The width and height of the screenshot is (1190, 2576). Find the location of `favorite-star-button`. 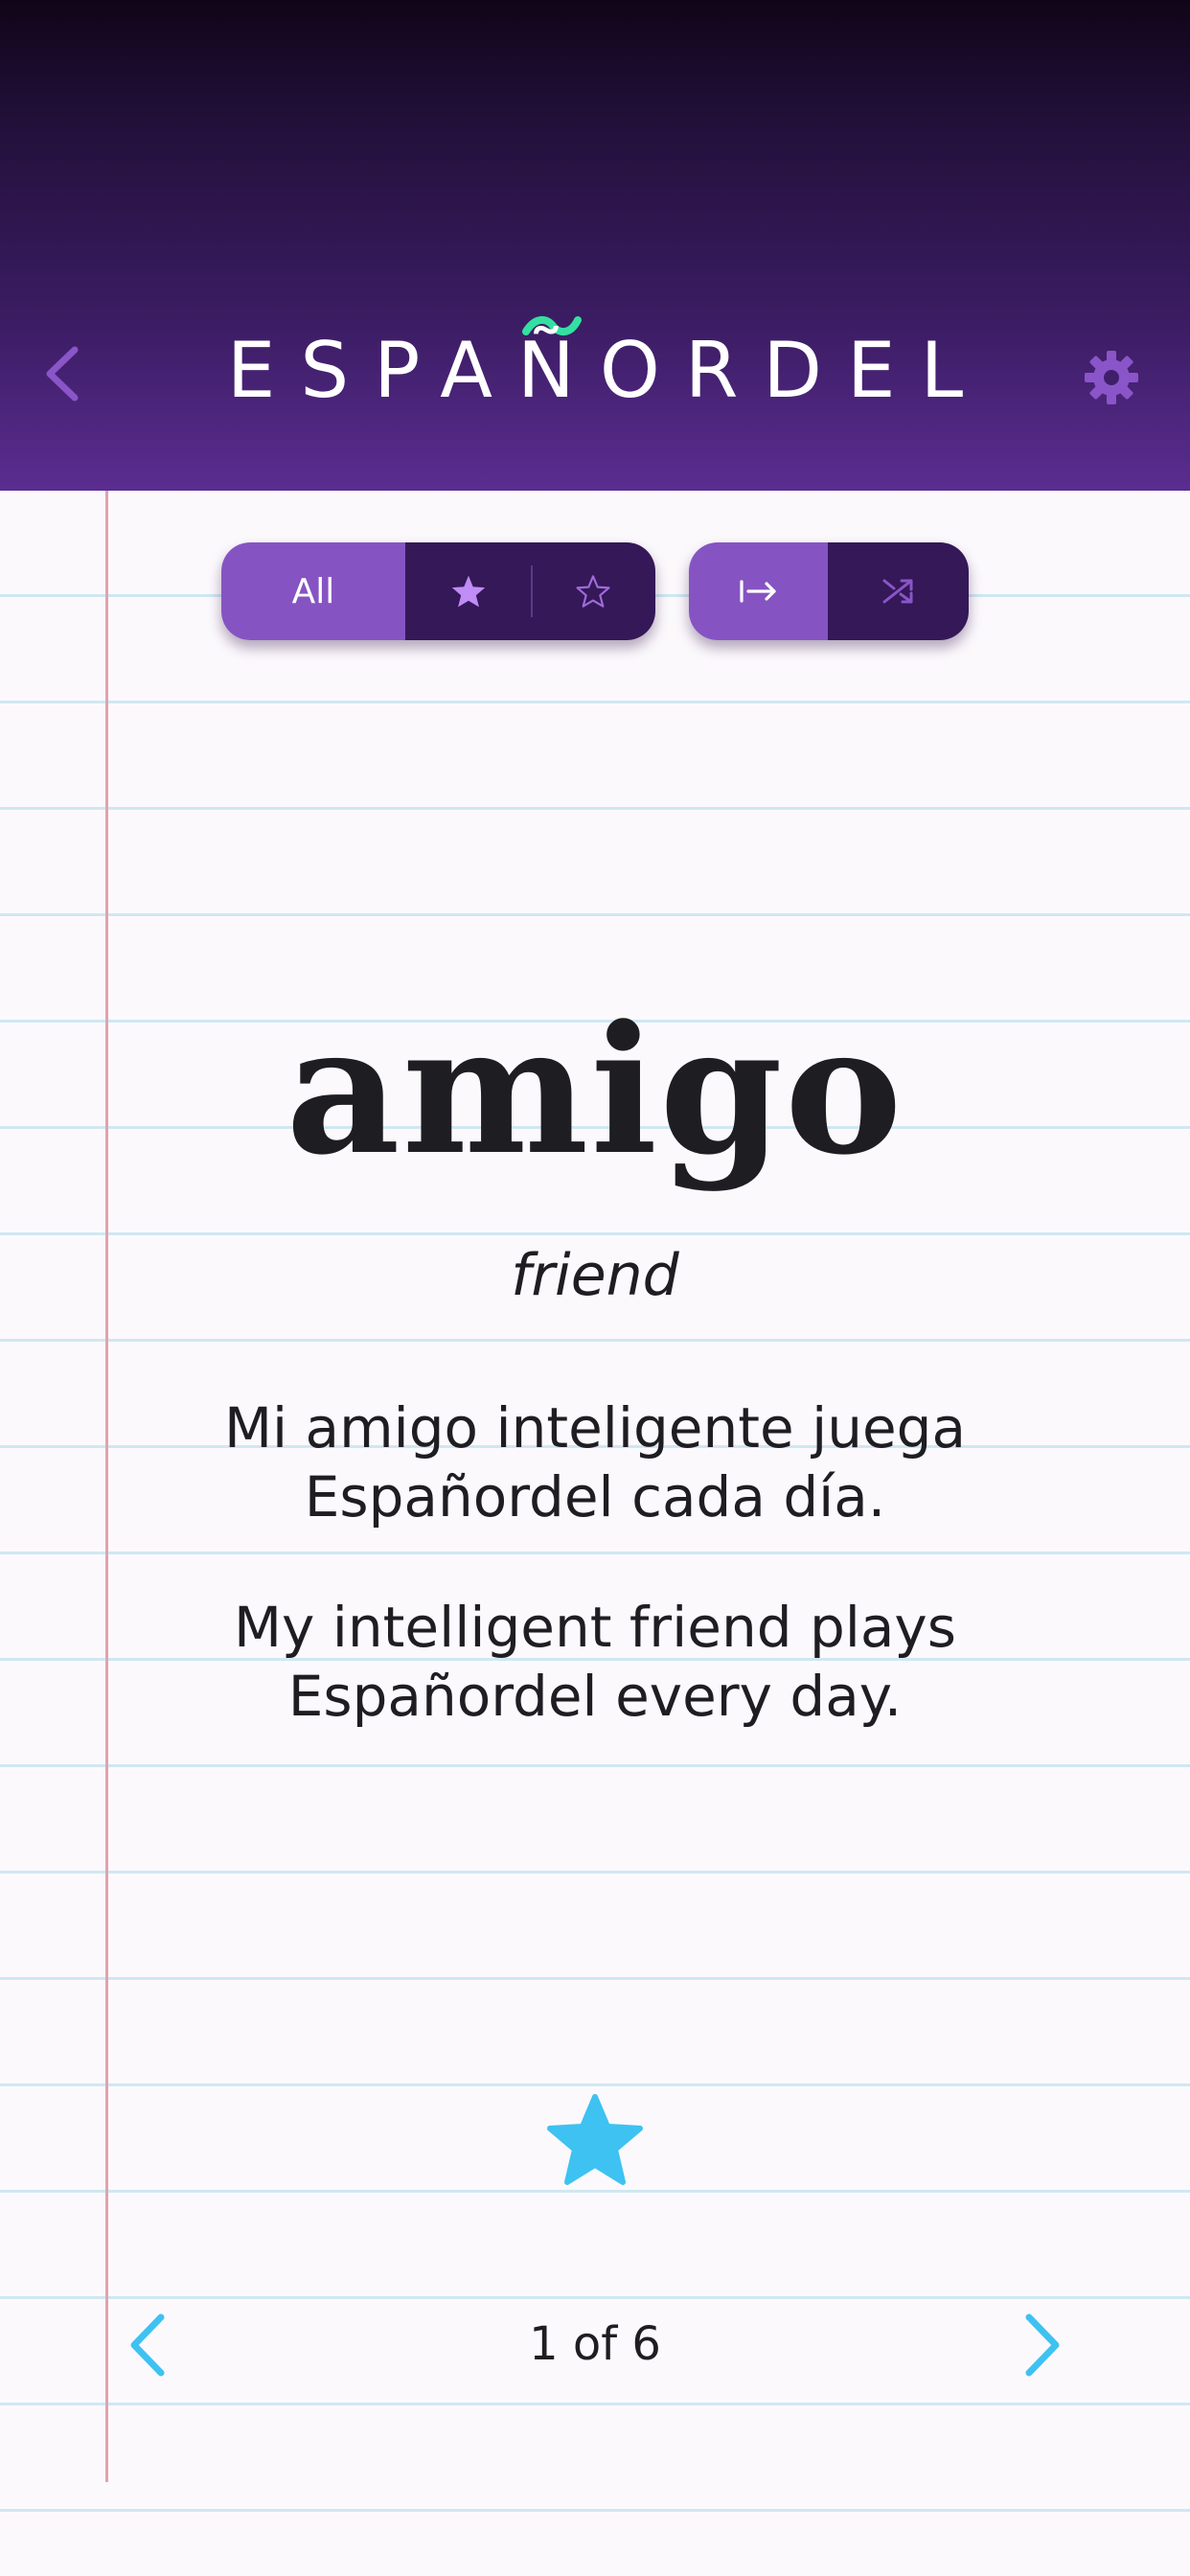

favorite-star-button is located at coordinates (595, 2140).